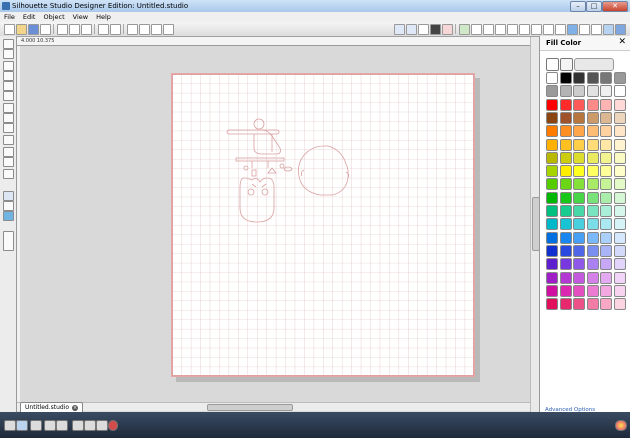 This screenshot has height=438, width=630. What do you see at coordinates (10, 425) in the screenshot?
I see `zoom-mode-icon` at bounding box center [10, 425].